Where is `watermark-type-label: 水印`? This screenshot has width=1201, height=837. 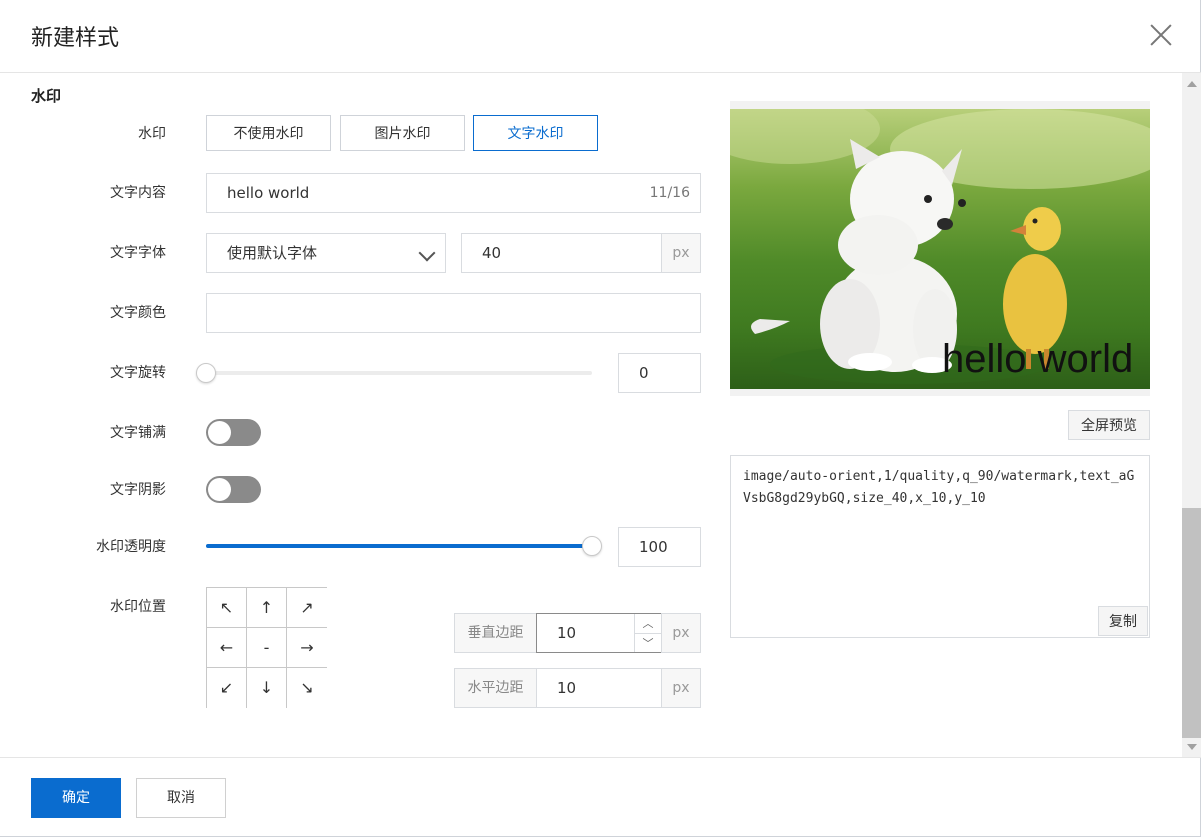 watermark-type-label: 水印 is located at coordinates (152, 134).